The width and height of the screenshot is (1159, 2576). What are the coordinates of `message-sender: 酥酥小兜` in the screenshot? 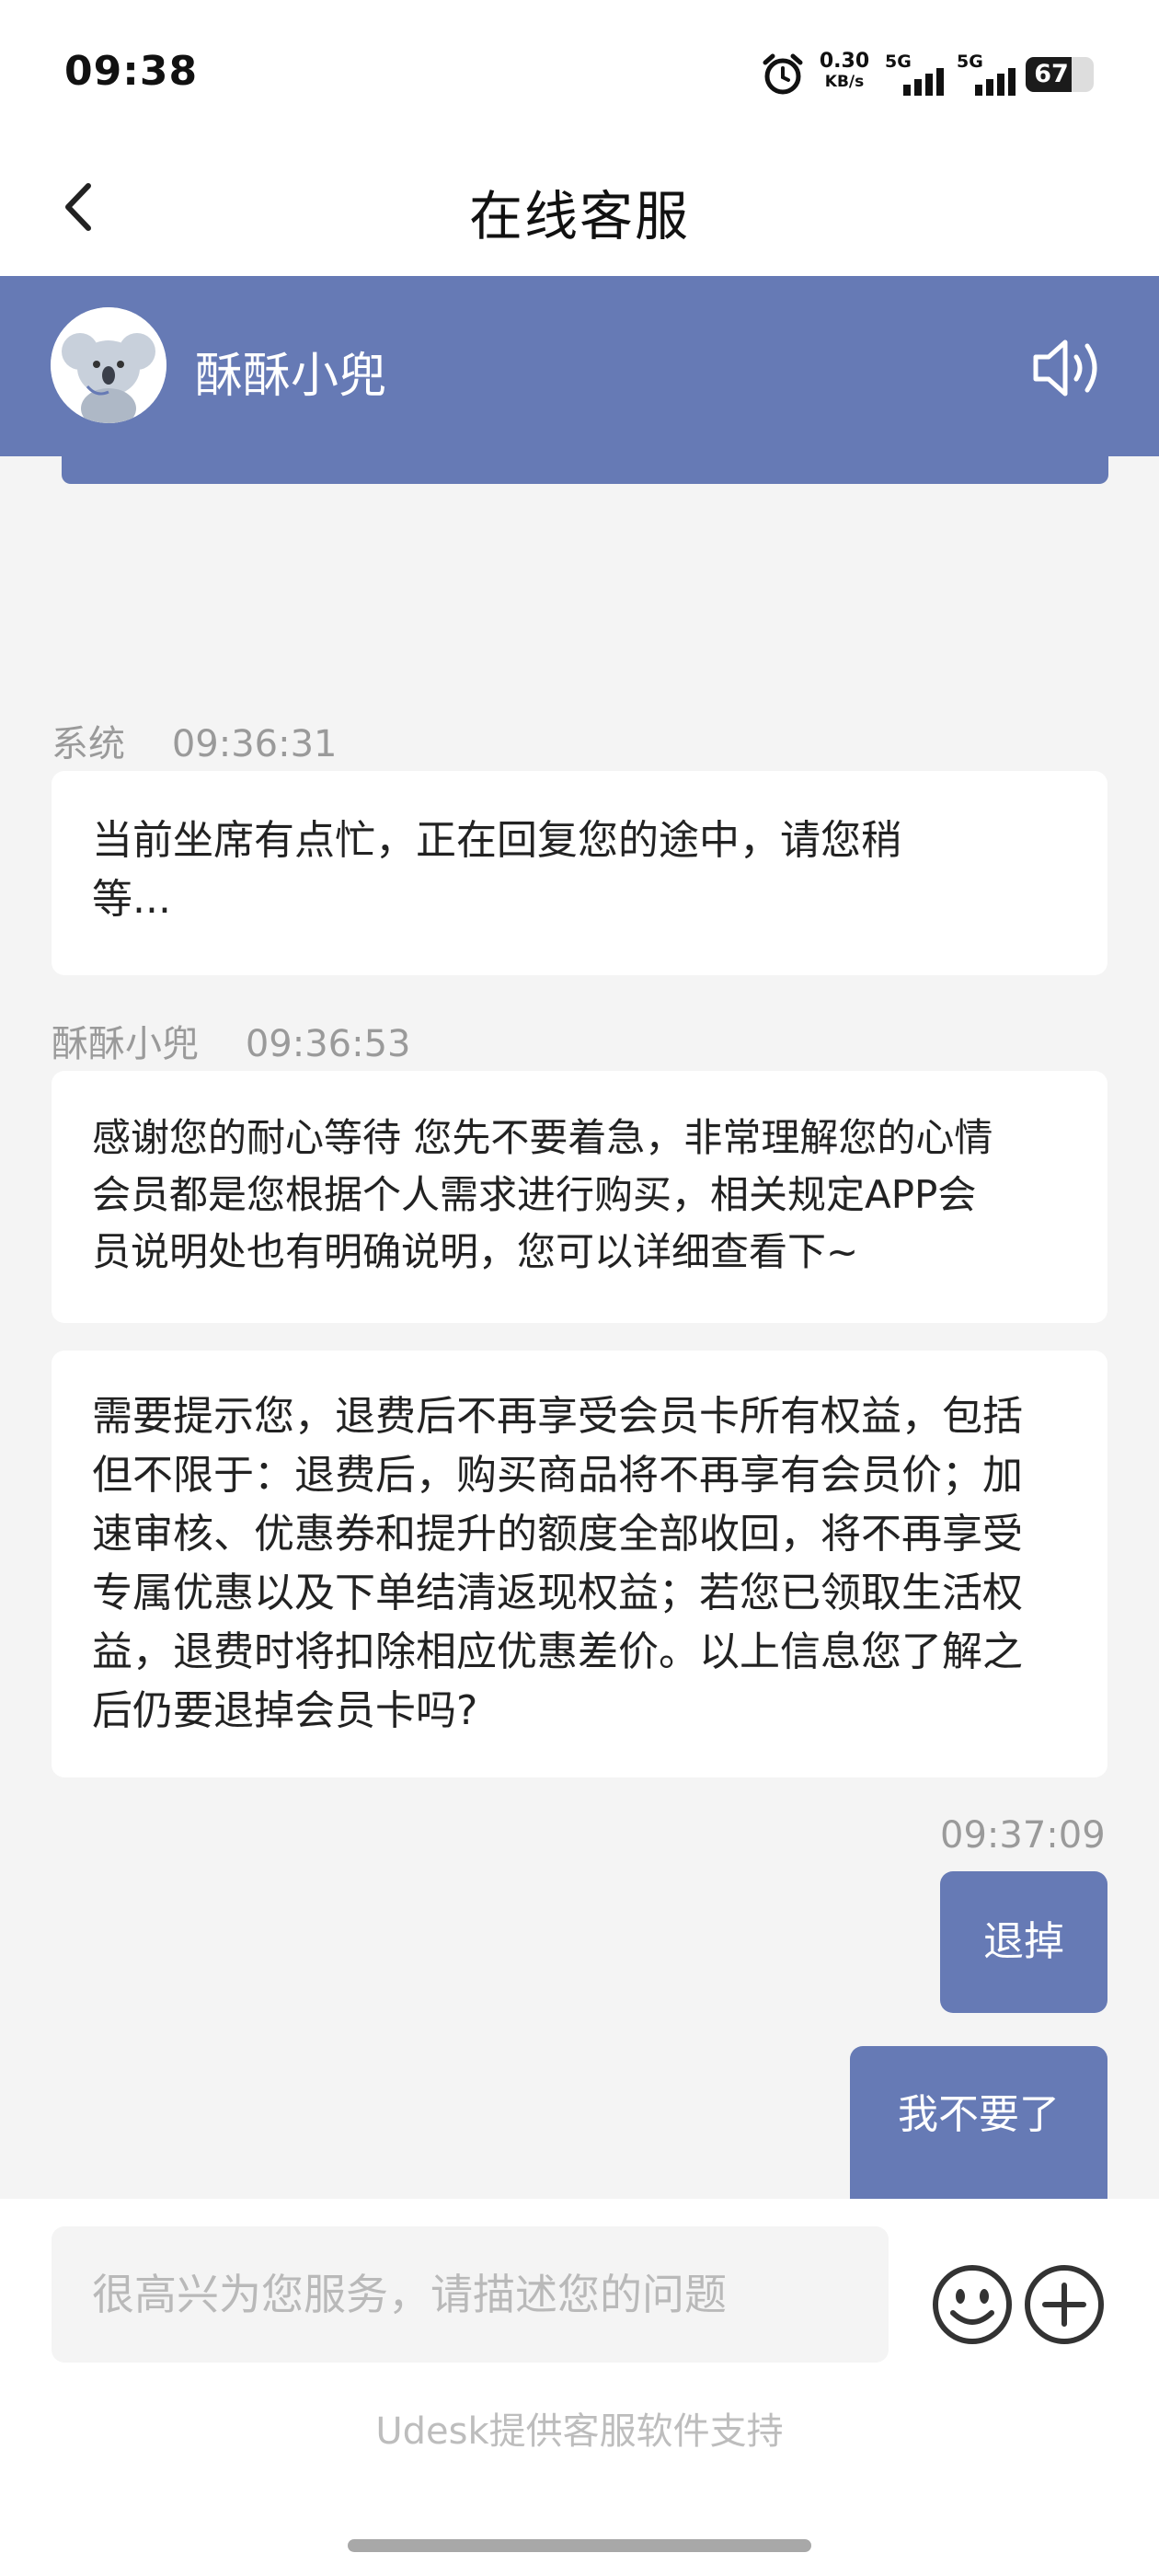 It's located at (125, 1044).